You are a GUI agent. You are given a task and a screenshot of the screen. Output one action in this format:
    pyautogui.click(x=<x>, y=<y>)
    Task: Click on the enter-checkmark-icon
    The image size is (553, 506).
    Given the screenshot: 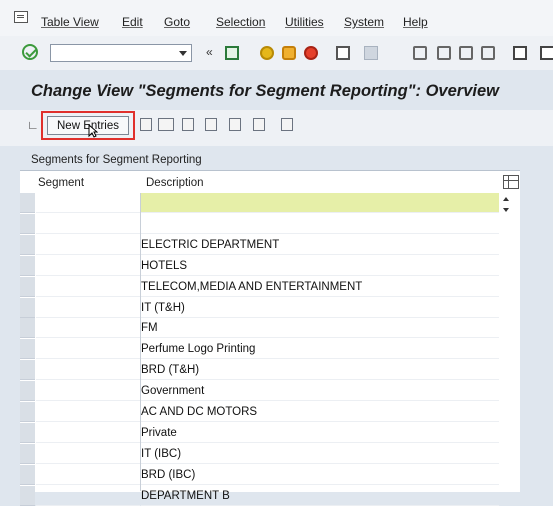 What is the action you would take?
    pyautogui.click(x=30, y=52)
    